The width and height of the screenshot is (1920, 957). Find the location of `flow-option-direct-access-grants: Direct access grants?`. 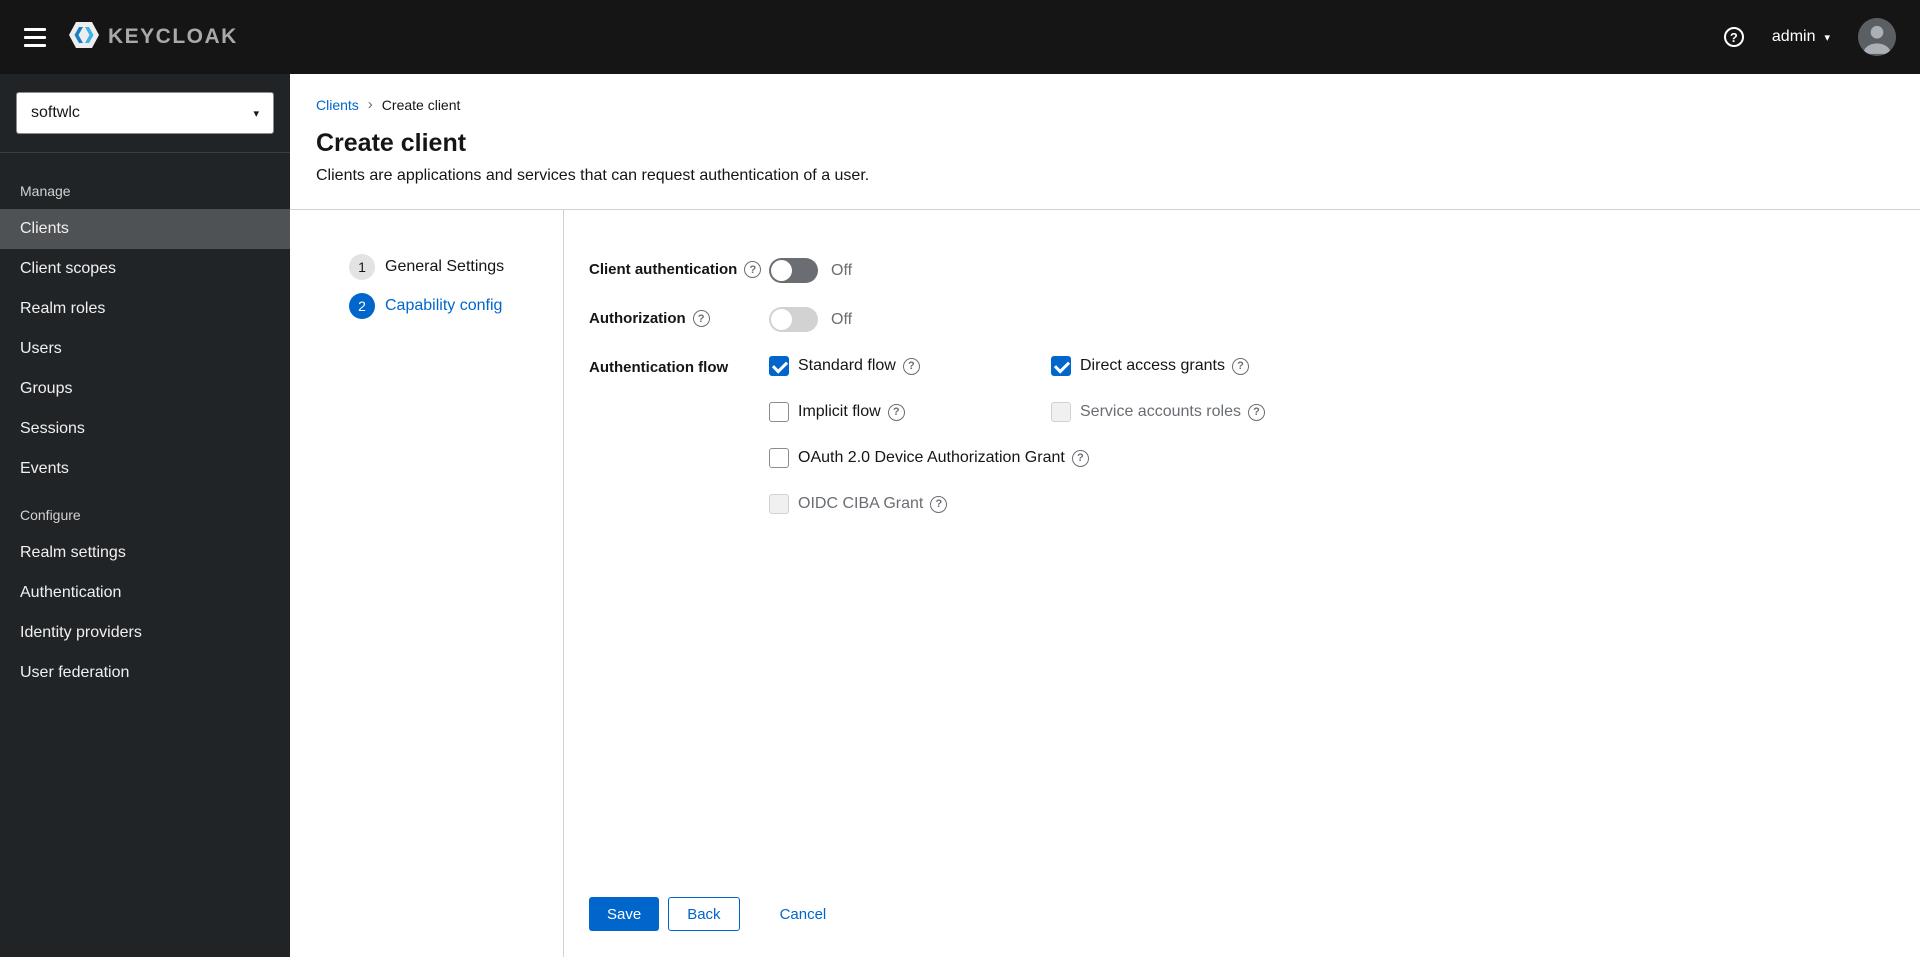

flow-option-direct-access-grants: Direct access grants? is located at coordinates (1158, 366).